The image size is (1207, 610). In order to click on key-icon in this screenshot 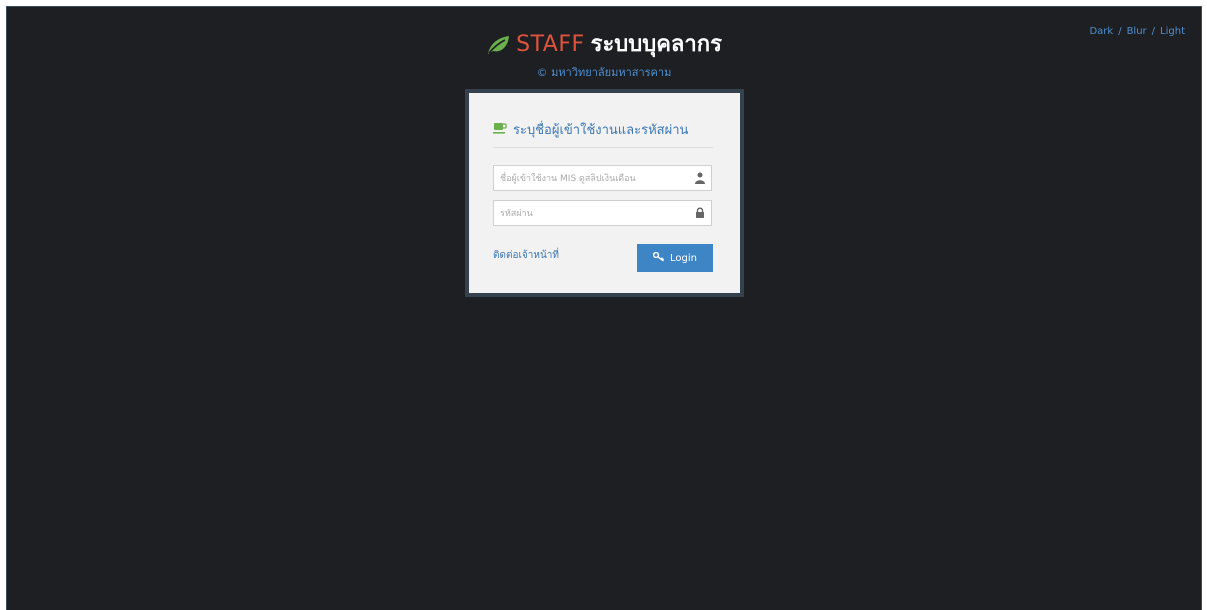, I will do `click(658, 258)`.